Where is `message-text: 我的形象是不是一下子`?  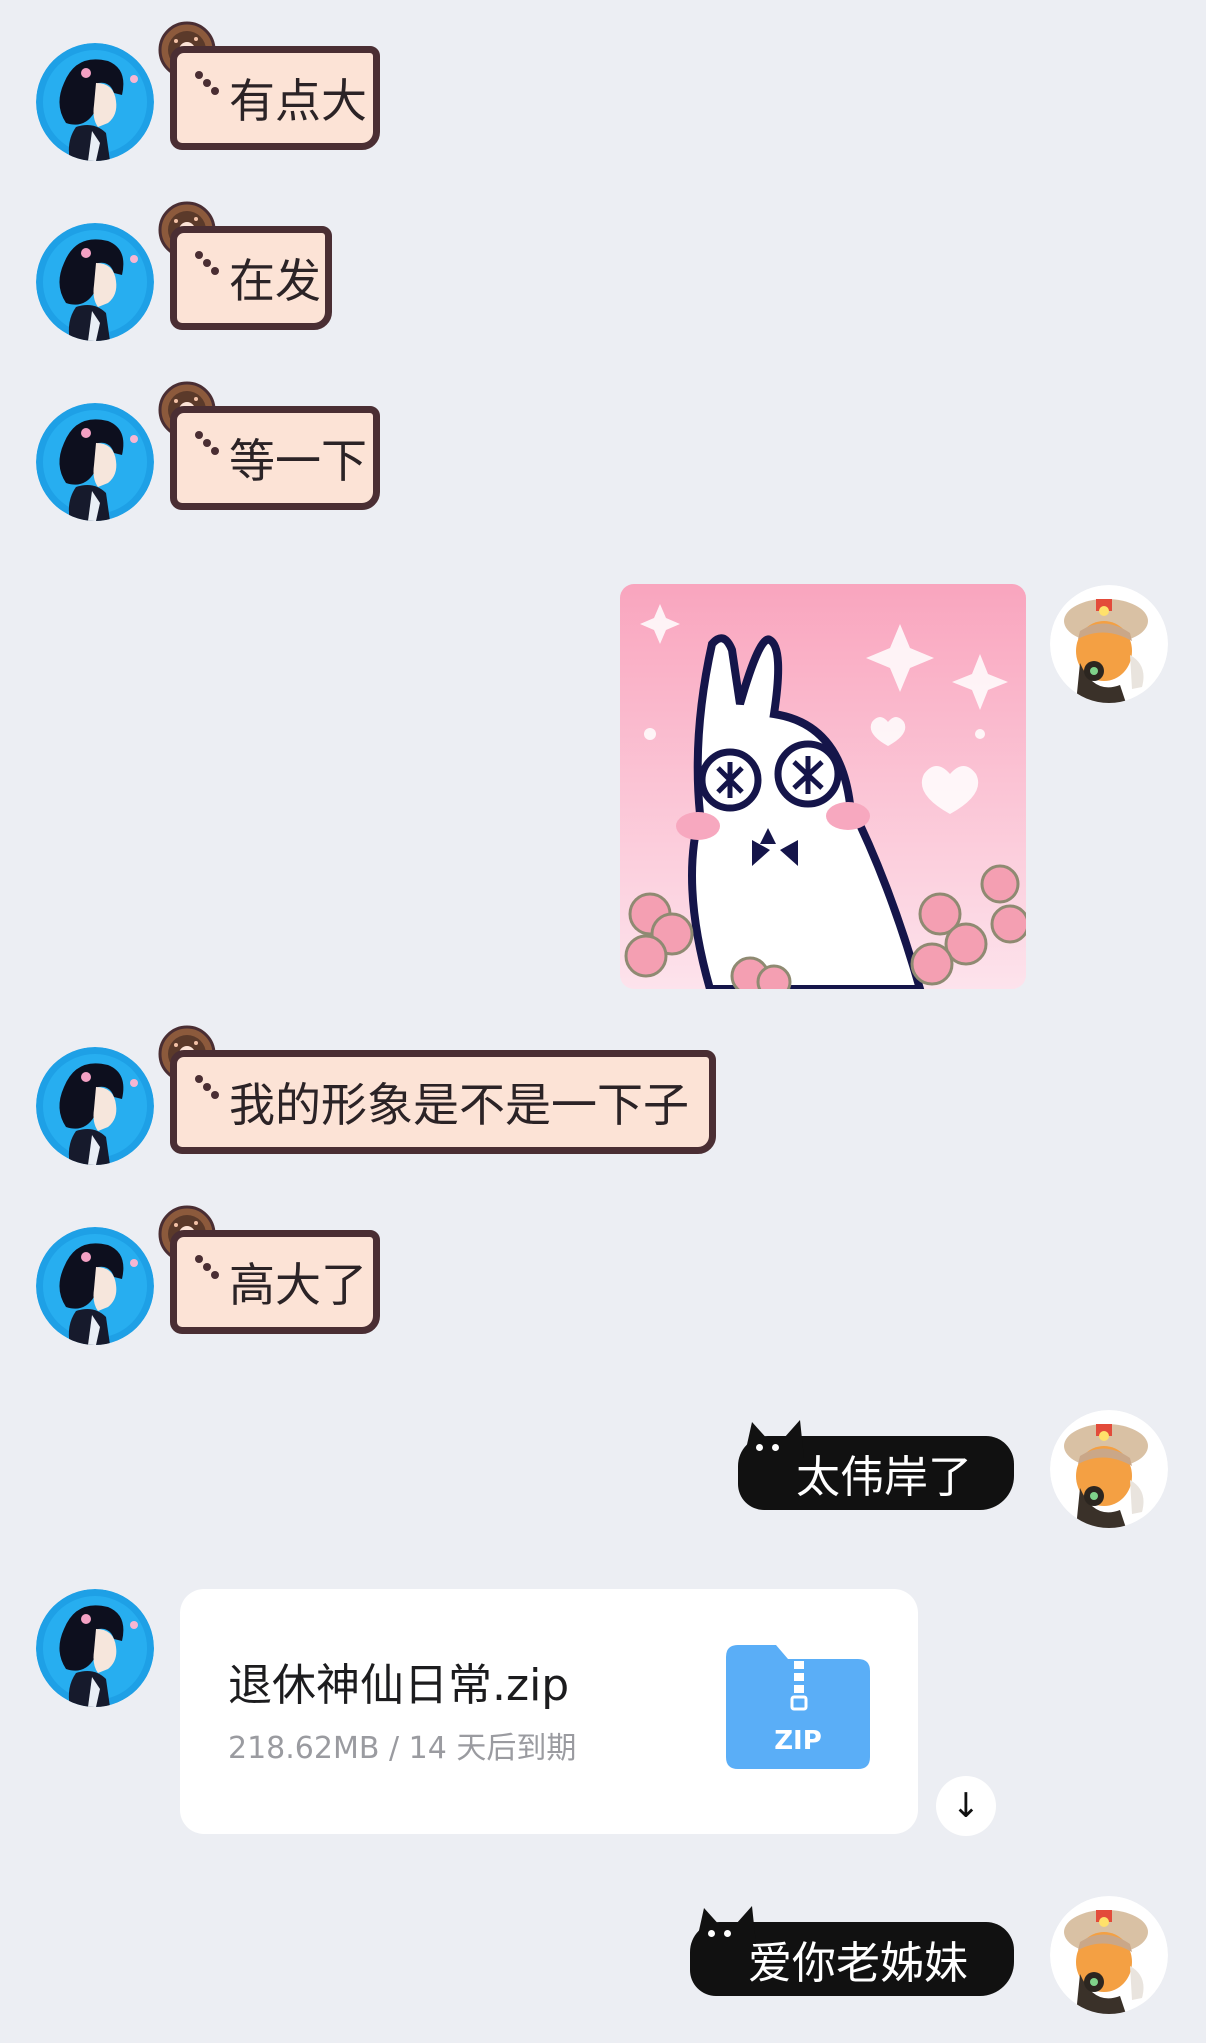
message-text: 我的形象是不是一下子 is located at coordinates (459, 1105).